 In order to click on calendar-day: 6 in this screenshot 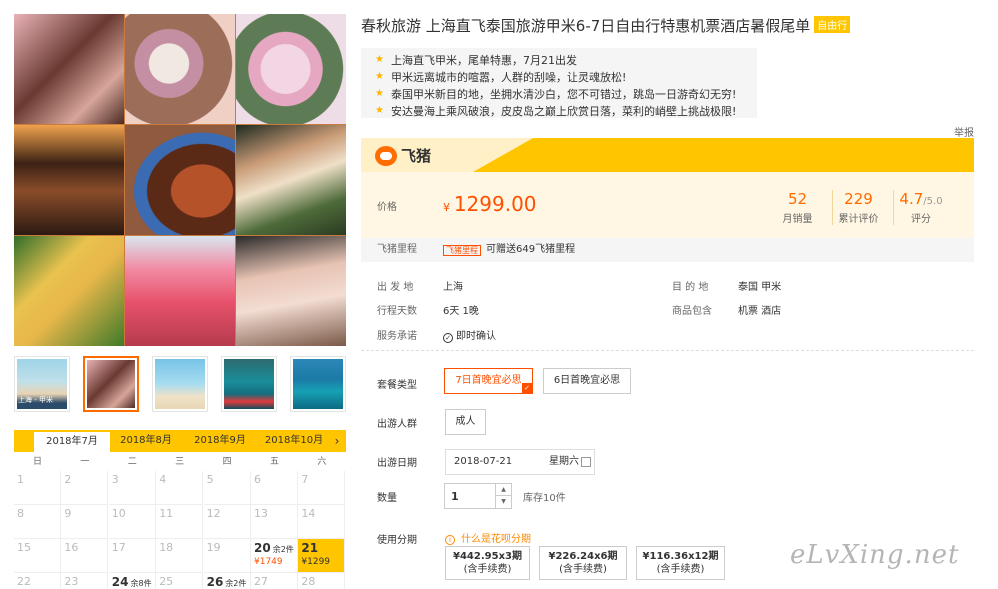, I will do `click(274, 488)`.